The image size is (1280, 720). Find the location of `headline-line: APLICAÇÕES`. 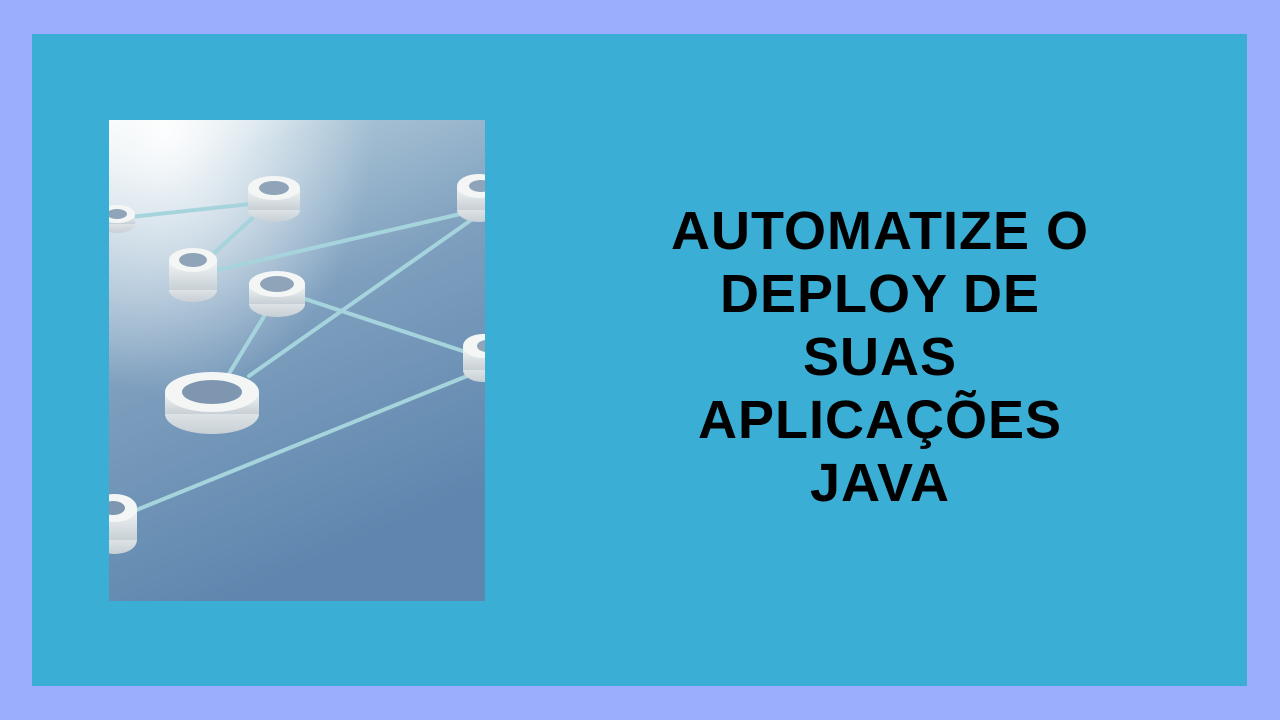

headline-line: APLICAÇÕES is located at coordinates (880, 420).